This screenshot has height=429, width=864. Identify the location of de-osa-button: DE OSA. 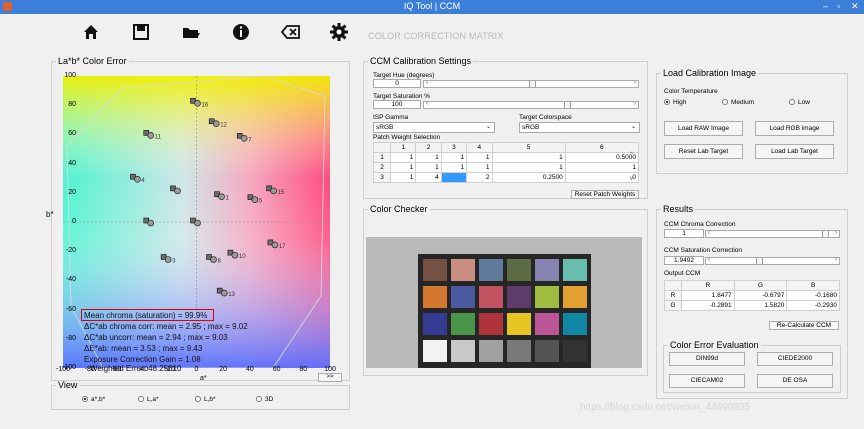
(795, 381).